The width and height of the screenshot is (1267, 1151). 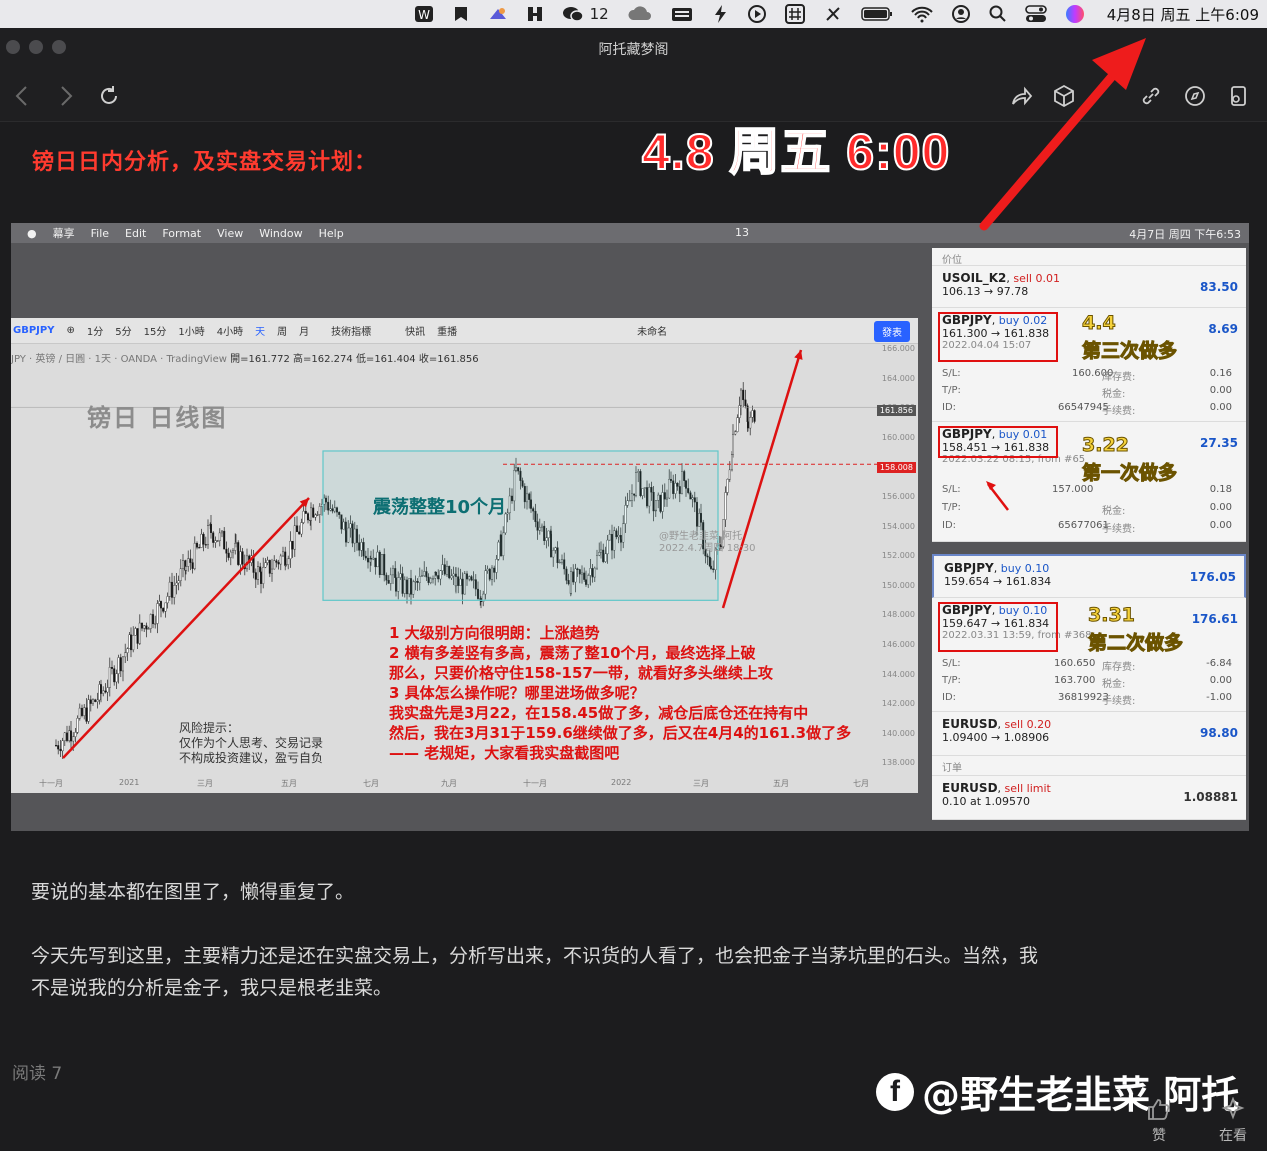 I want to click on close-button, so click(x=13, y=47).